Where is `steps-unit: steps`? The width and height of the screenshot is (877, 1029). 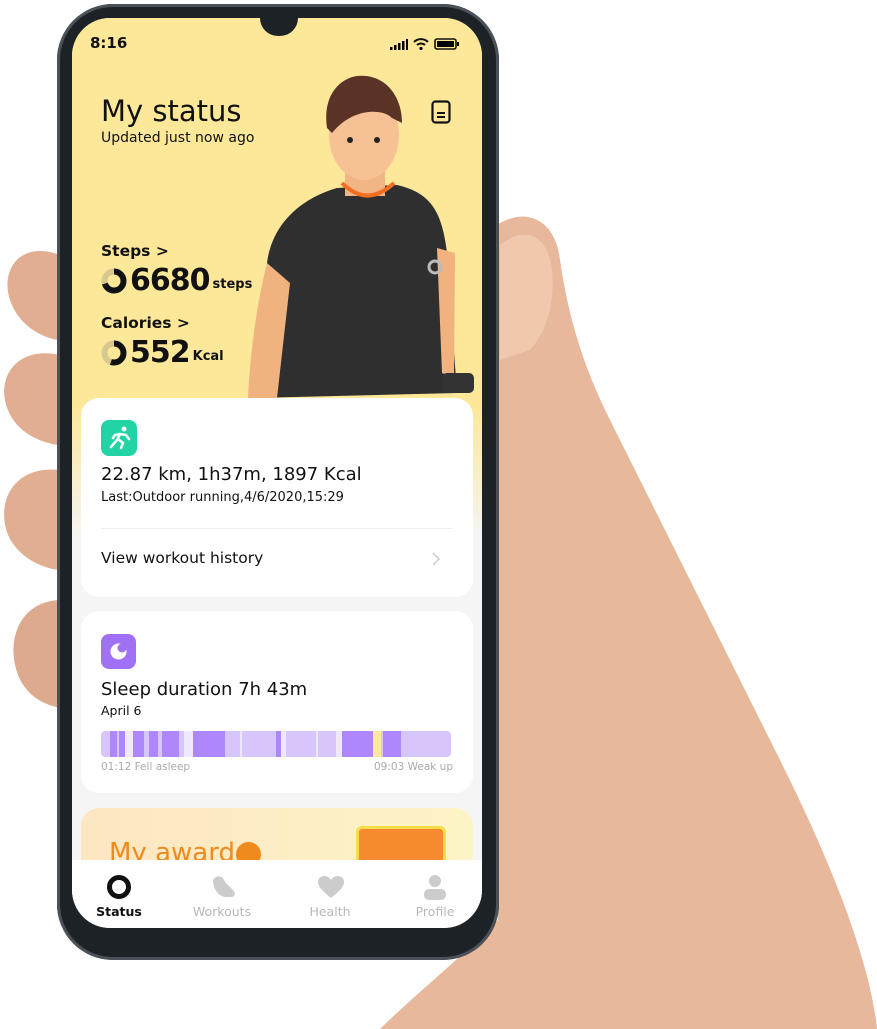
steps-unit: steps is located at coordinates (232, 284).